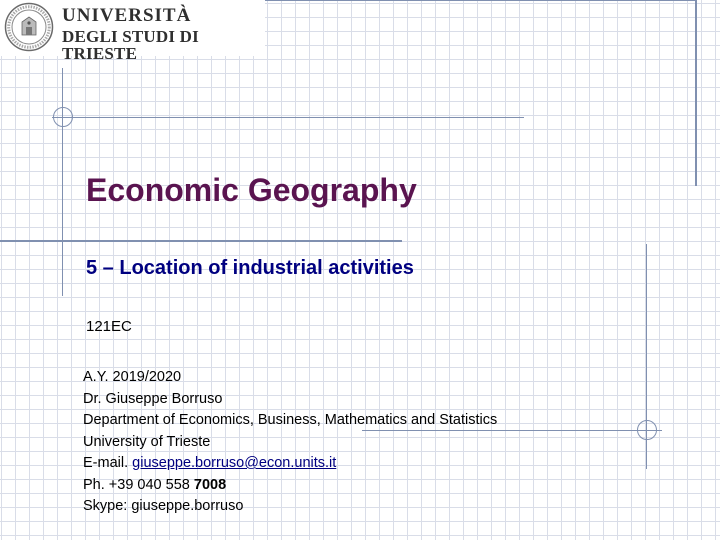 This screenshot has height=540, width=720. I want to click on university-logo: UNIVERSITÀ DEGLI STUDI DI TRIESTE, so click(132, 31).